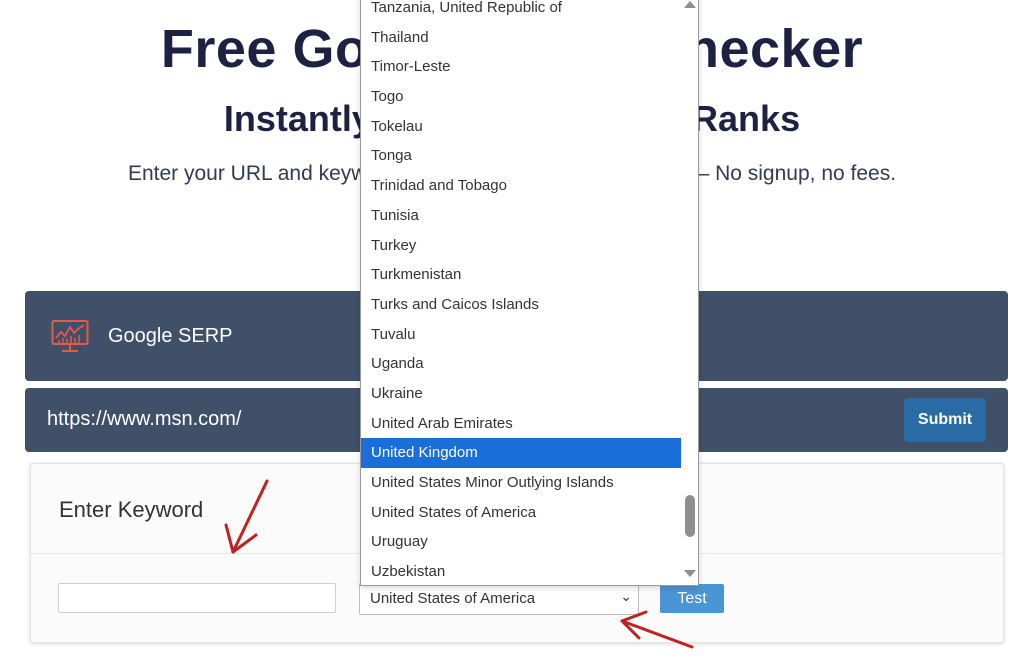 The width and height of the screenshot is (1024, 670). Describe the element at coordinates (521, 97) in the screenshot. I see `country-option: Togo` at that location.